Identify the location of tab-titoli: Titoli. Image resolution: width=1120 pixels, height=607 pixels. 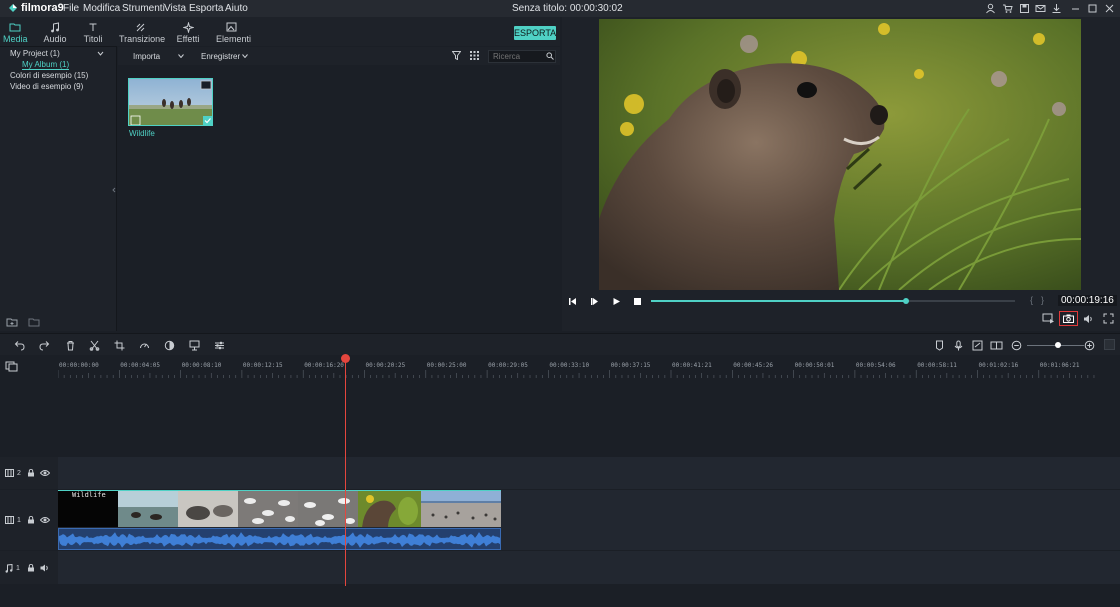
(93, 32).